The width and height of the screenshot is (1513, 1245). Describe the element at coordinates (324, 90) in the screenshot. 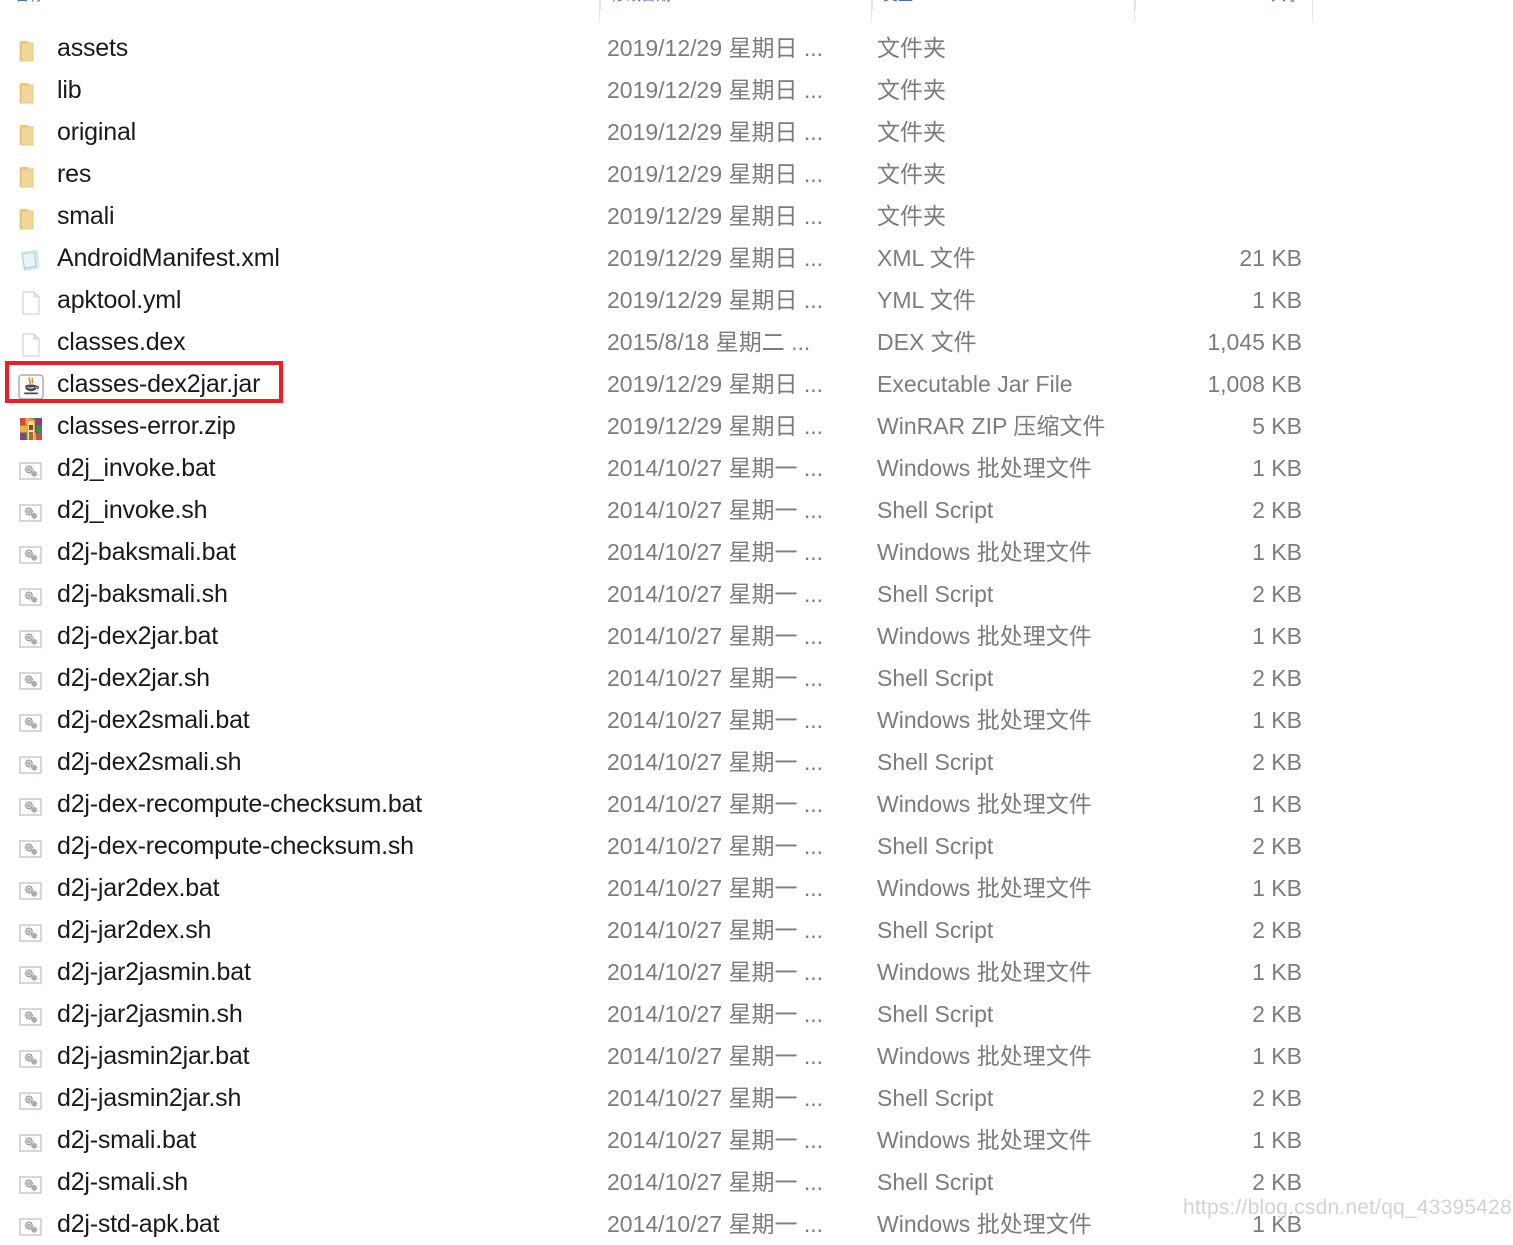

I see `file-name-cell: lib` at that location.